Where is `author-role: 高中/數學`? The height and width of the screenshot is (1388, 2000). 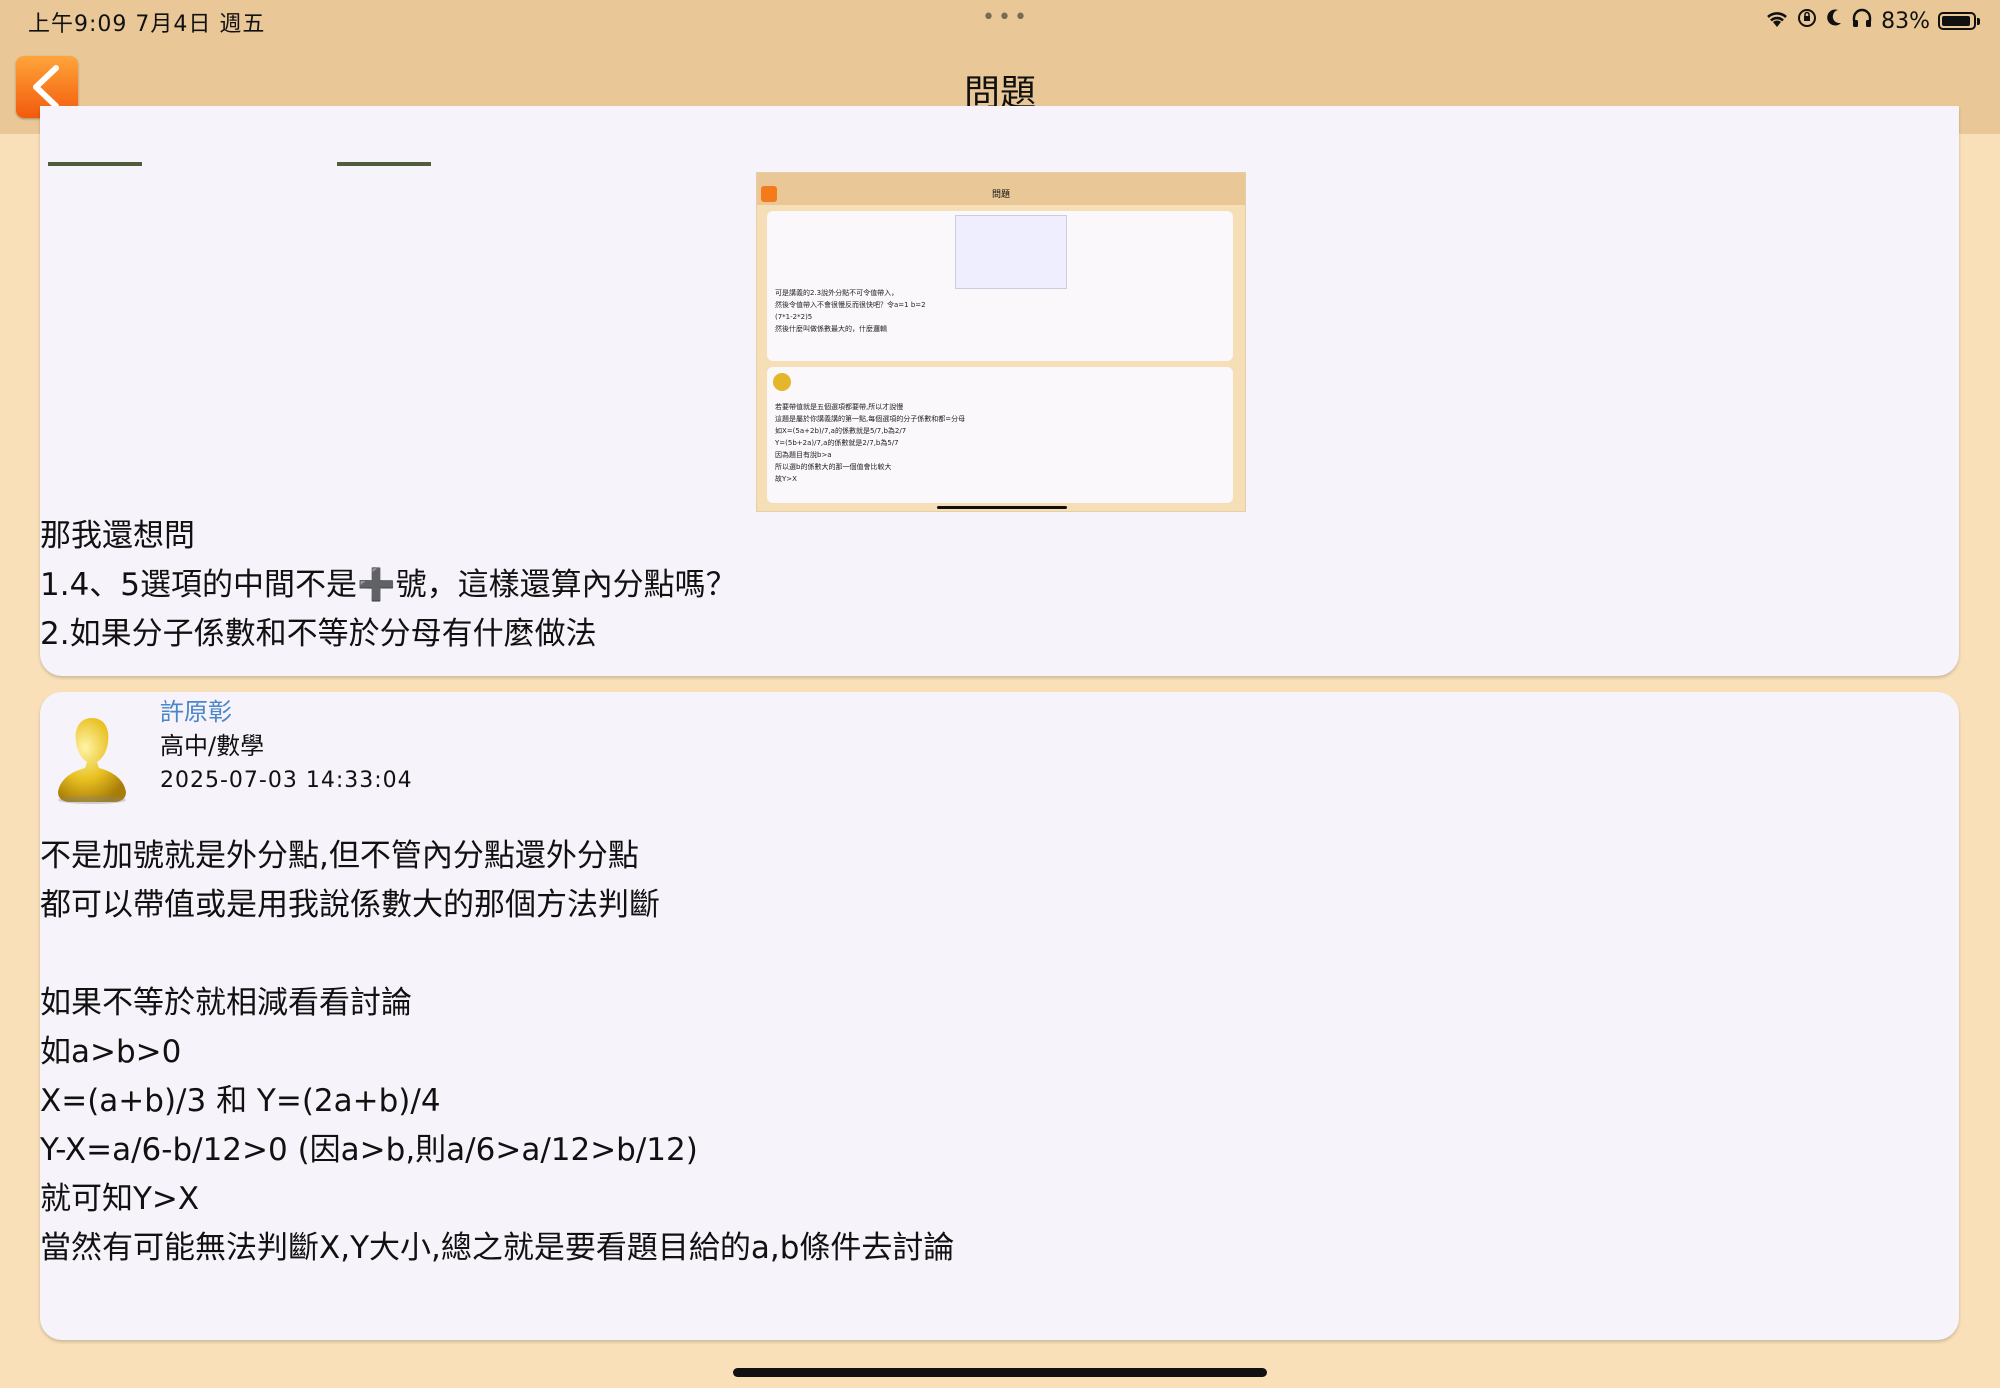
author-role: 高中/數學 is located at coordinates (212, 746).